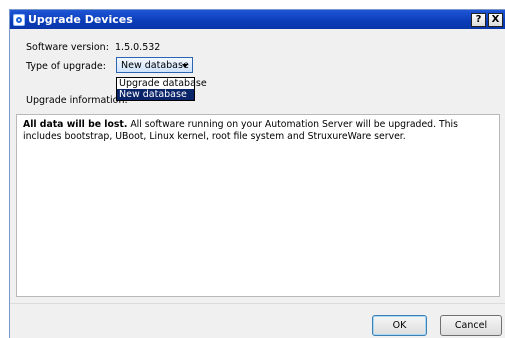  What do you see at coordinates (185, 66) in the screenshot?
I see `chevron-down-icon` at bounding box center [185, 66].